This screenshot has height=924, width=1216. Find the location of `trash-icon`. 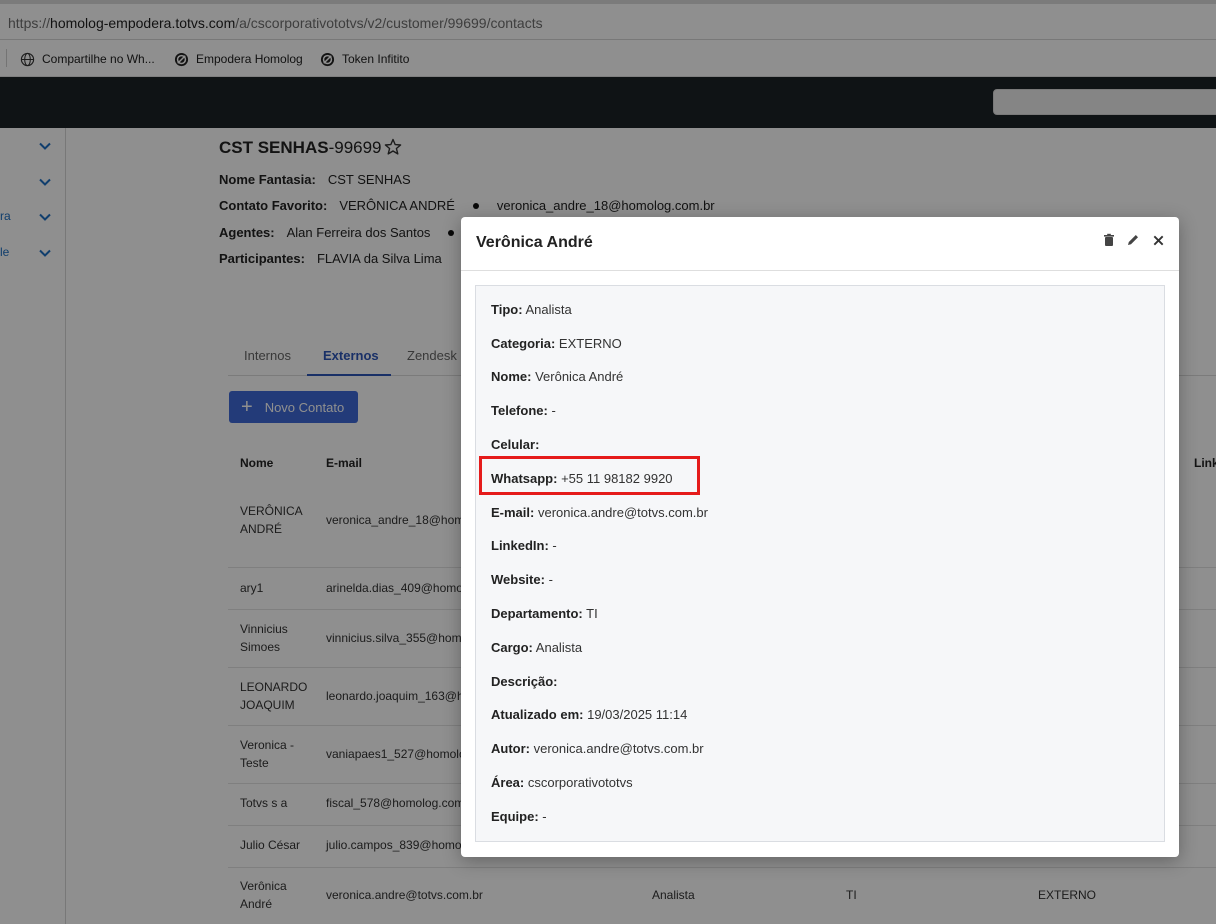

trash-icon is located at coordinates (1109, 240).